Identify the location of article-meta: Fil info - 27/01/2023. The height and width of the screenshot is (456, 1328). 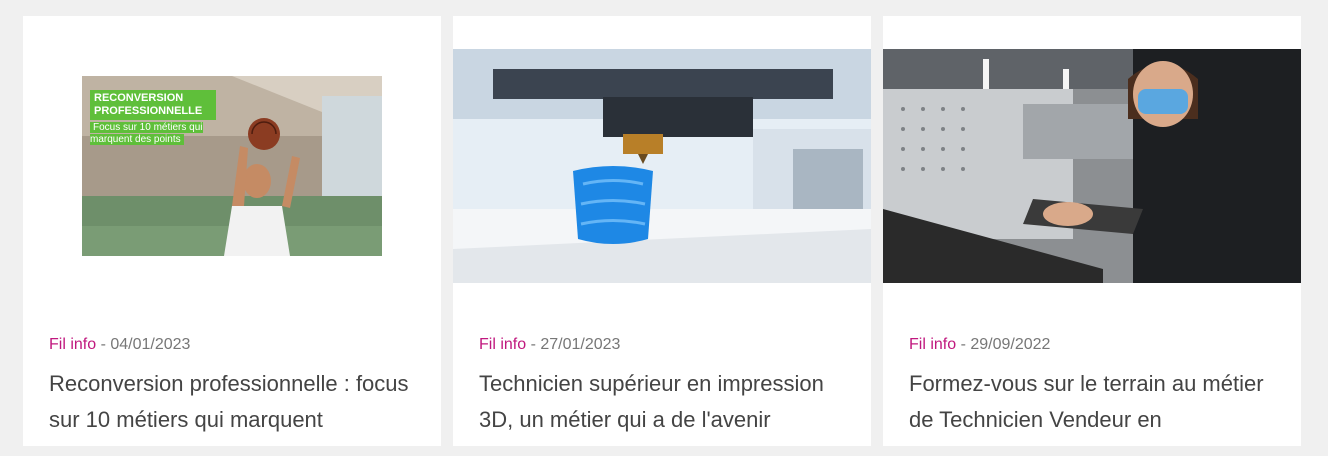
(549, 345).